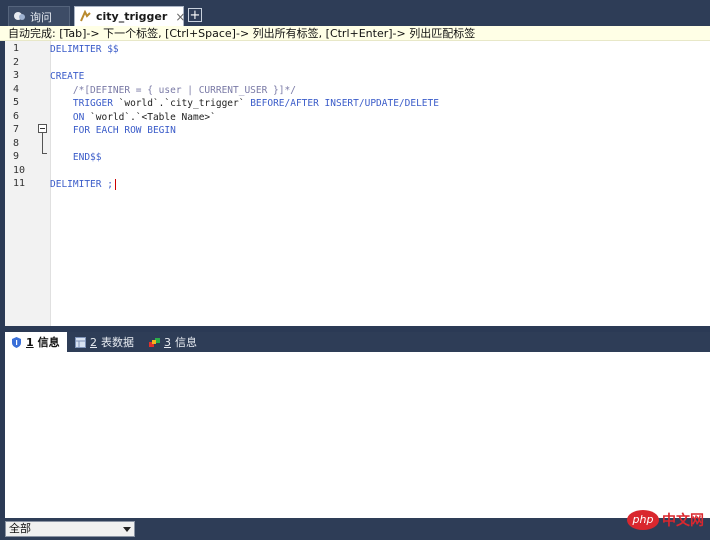  I want to click on code-token: TRIGGER, so click(84, 103).